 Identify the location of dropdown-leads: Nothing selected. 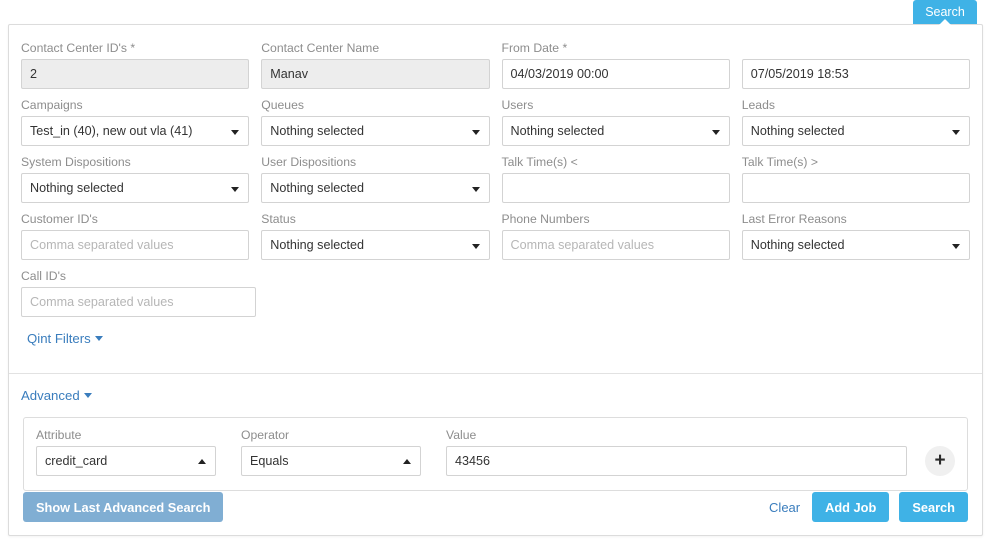
(855, 131).